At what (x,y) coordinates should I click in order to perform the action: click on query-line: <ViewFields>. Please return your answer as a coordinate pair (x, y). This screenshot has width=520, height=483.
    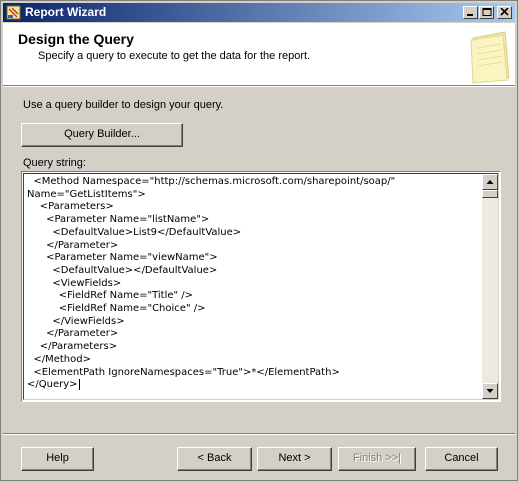
    Looking at the image, I should click on (74, 283).